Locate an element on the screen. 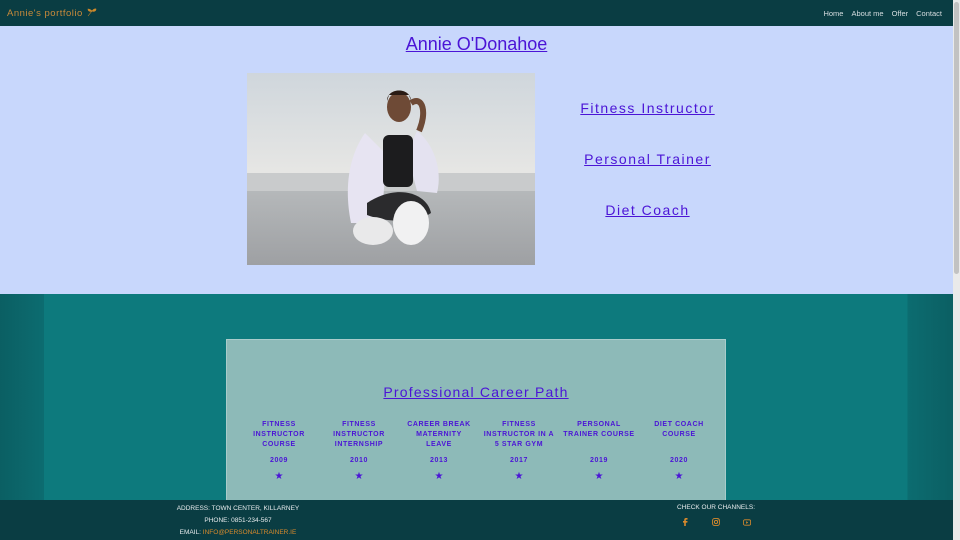  brand: Annie's portfolio is located at coordinates (52, 13).